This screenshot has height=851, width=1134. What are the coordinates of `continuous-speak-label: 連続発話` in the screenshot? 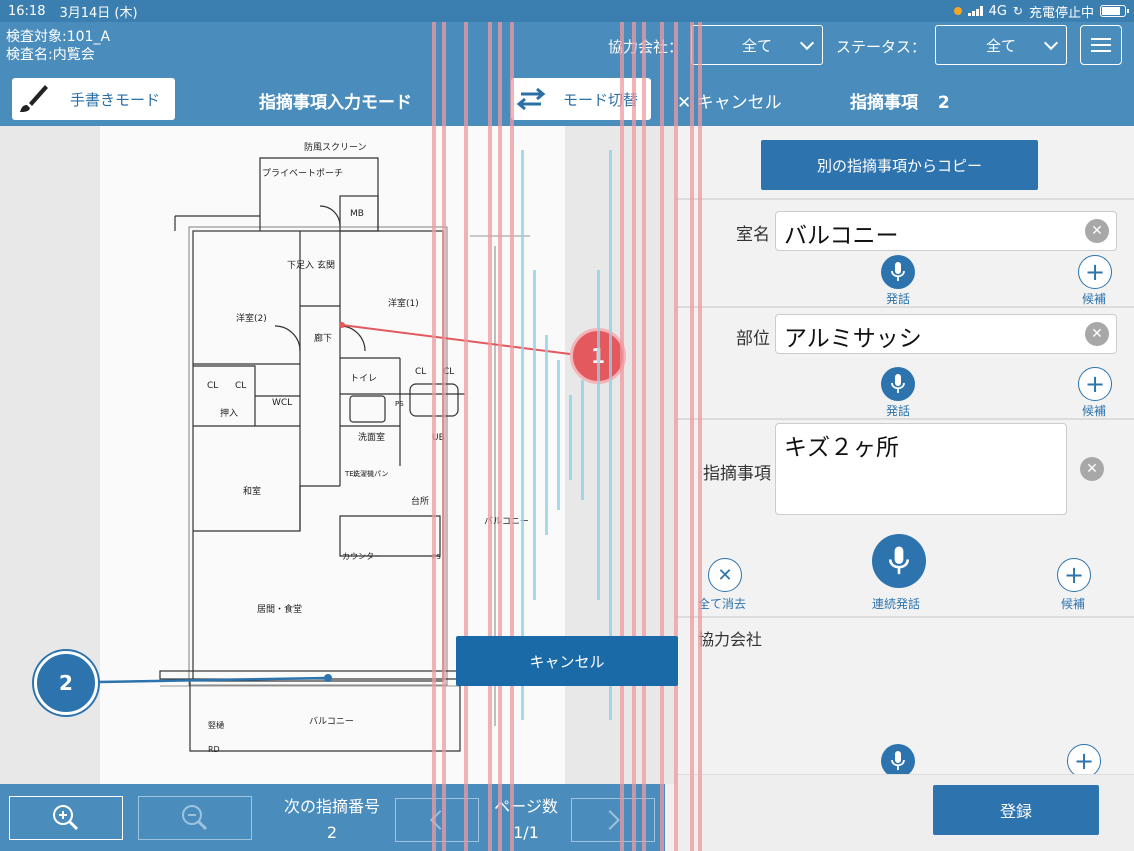 It's located at (896, 604).